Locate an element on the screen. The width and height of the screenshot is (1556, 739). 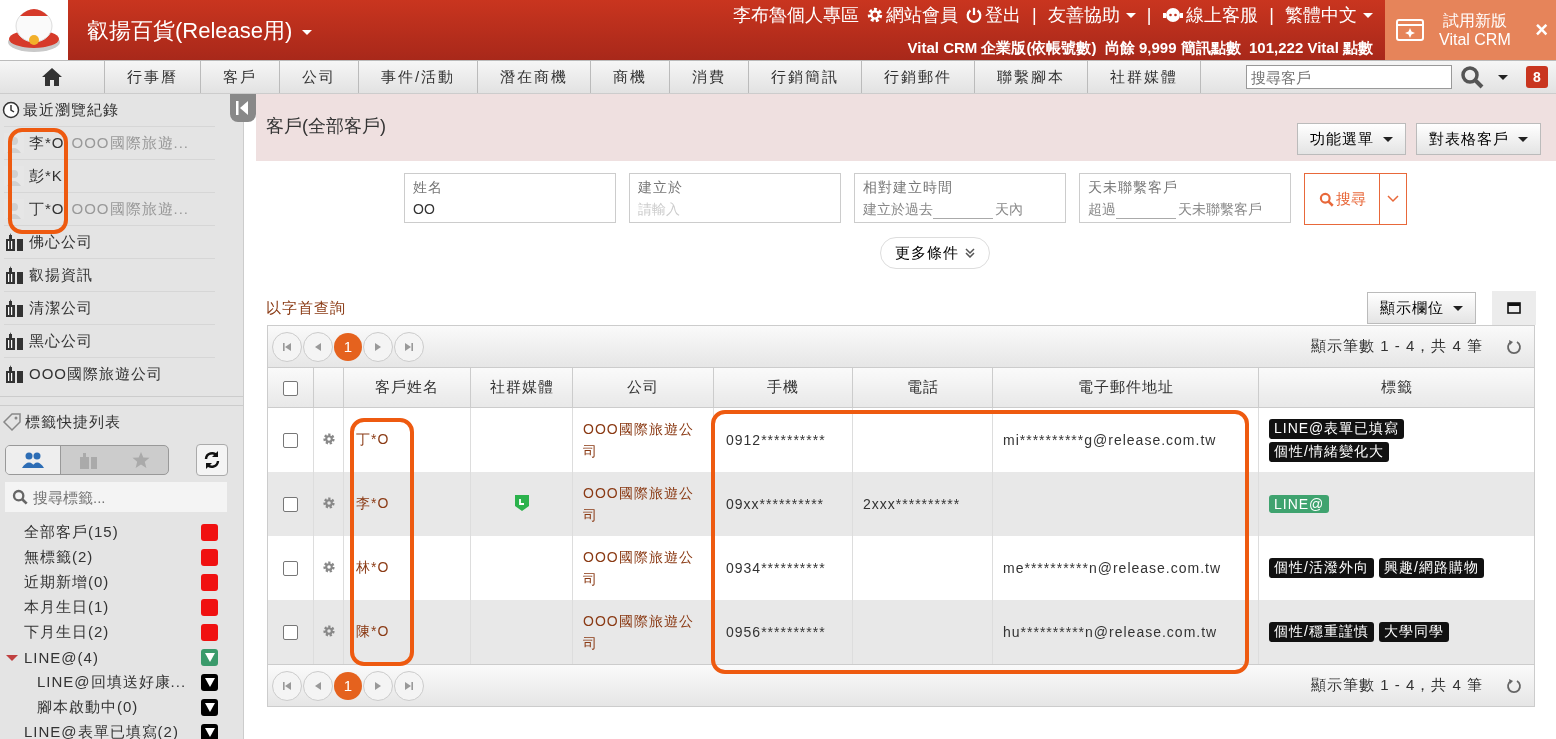
company-title: 叡揚百貨(Release用) is located at coordinates (190, 30).